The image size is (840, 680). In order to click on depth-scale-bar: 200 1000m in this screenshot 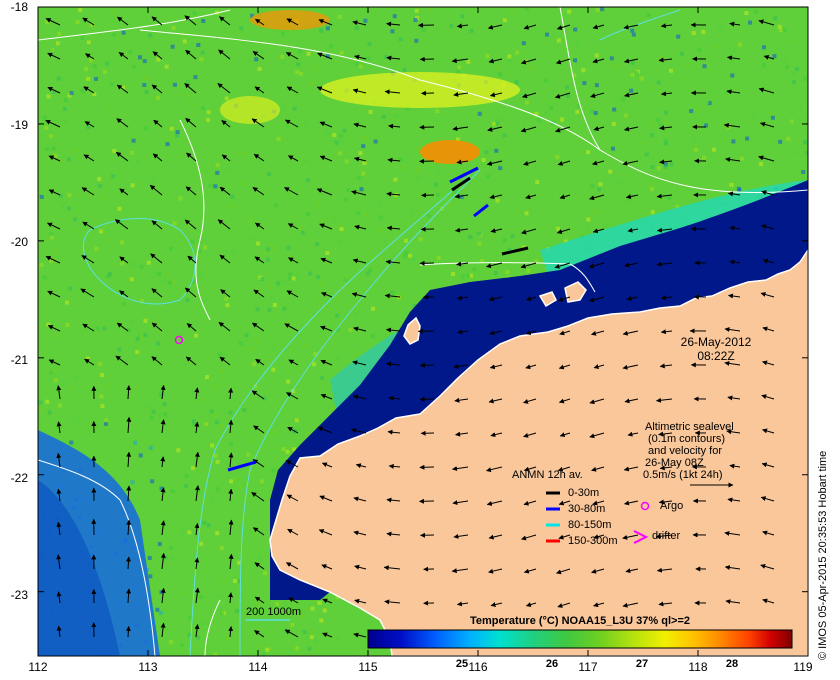, I will do `click(273, 613)`.